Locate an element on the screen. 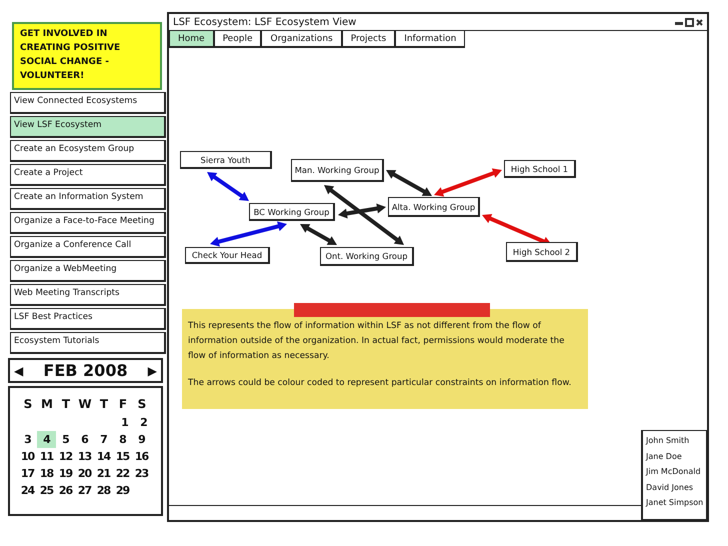  weekday-label: F is located at coordinates (123, 404).